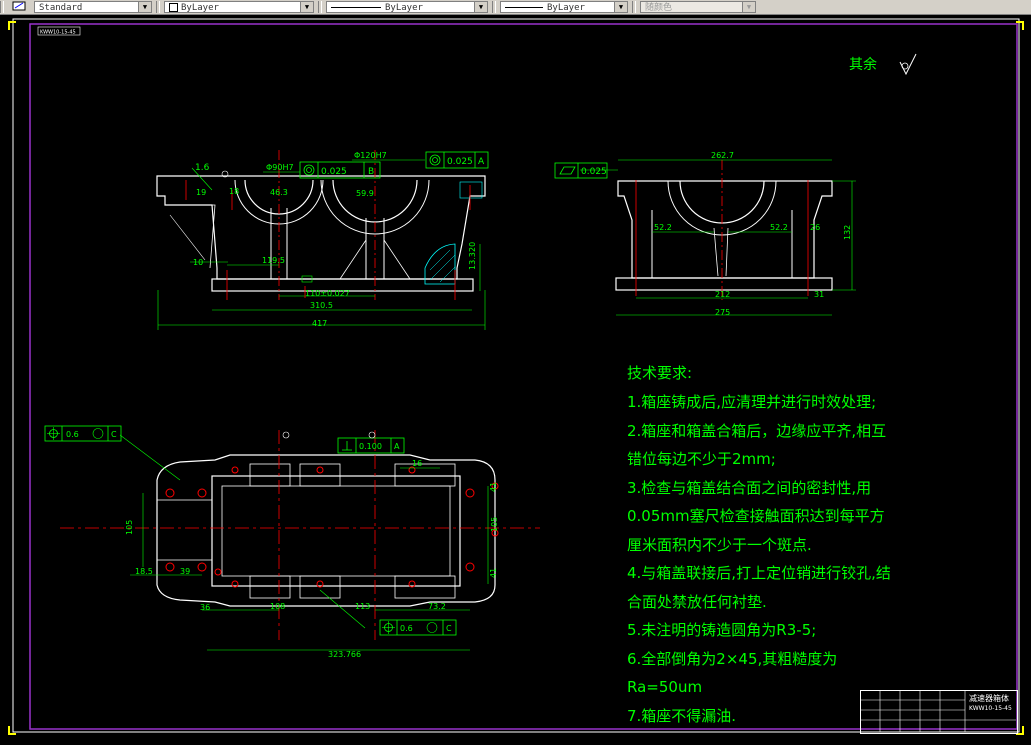 The image size is (1031, 745). Describe the element at coordinates (701, 459) in the screenshot. I see `tech-requirement-line: 错位每边不少于2mm;` at that location.